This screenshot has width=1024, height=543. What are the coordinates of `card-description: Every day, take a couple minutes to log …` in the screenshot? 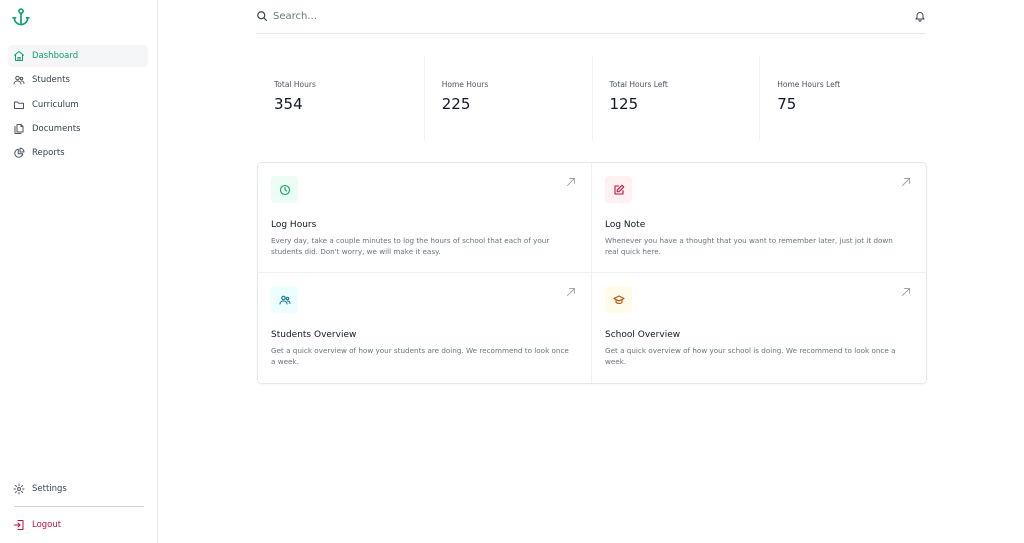 It's located at (410, 246).